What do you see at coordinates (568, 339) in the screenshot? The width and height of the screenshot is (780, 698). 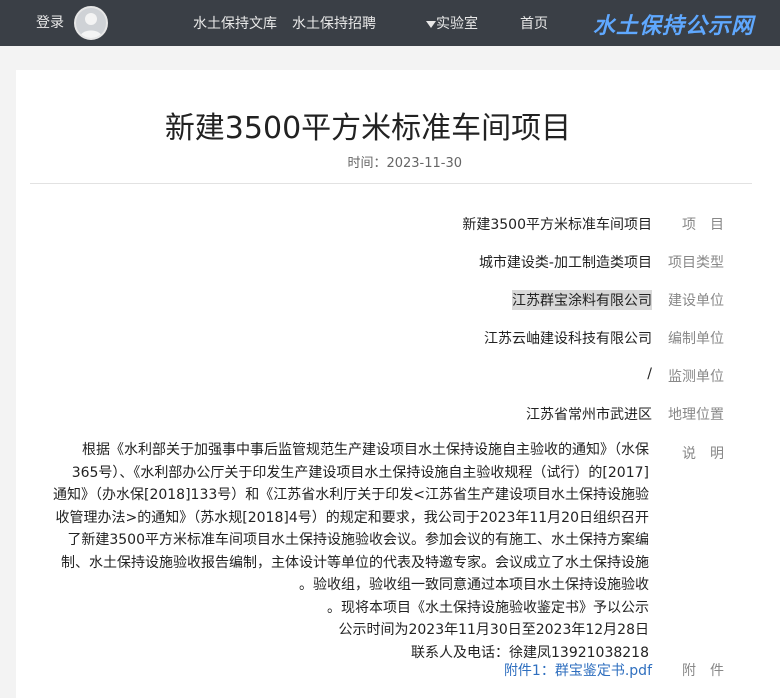 I see `field-value: 江苏云岫建设科技有限公司` at bounding box center [568, 339].